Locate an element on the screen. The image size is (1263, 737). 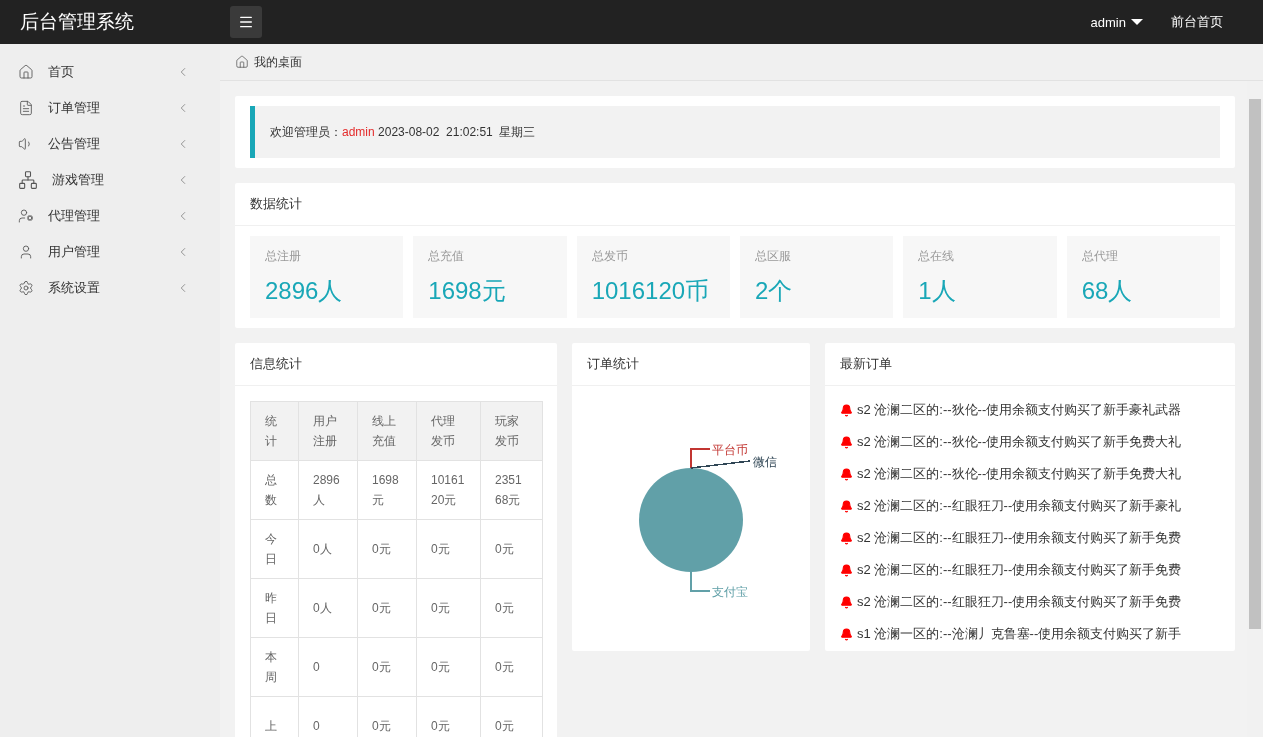
user-menu: admin is located at coordinates (1116, 22).